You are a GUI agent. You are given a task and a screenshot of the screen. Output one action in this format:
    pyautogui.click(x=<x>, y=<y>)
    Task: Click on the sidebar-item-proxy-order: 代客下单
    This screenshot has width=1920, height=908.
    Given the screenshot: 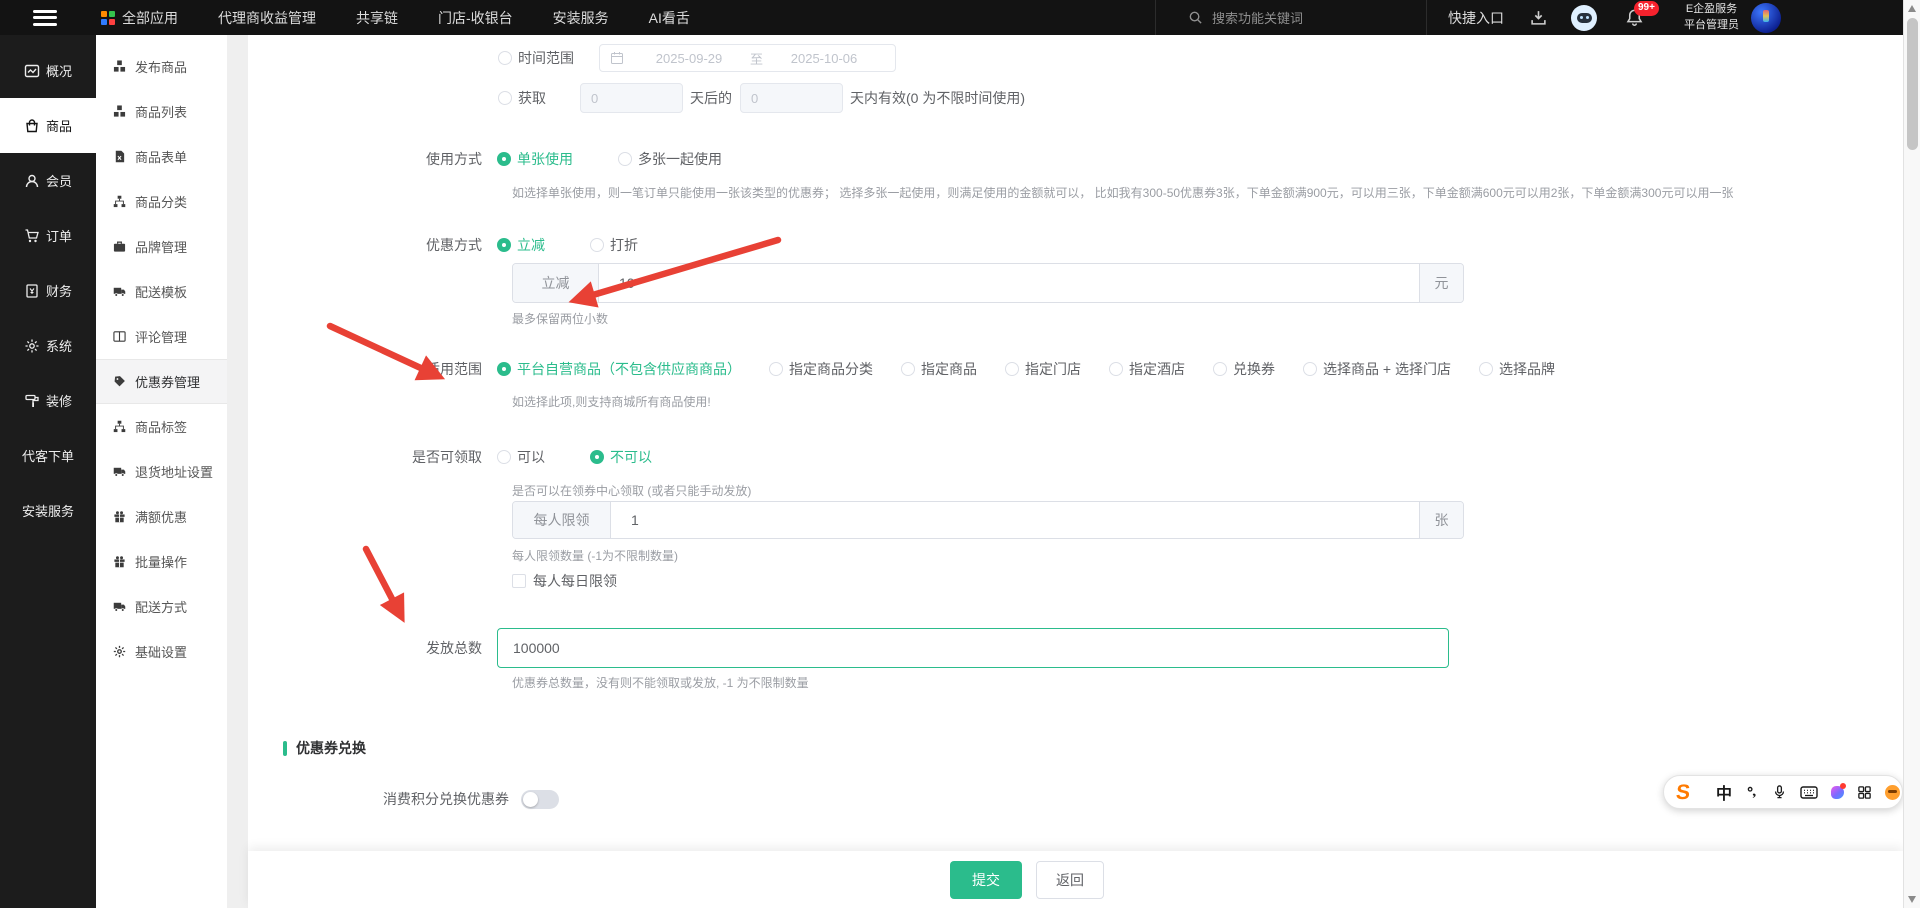 What is the action you would take?
    pyautogui.click(x=48, y=455)
    